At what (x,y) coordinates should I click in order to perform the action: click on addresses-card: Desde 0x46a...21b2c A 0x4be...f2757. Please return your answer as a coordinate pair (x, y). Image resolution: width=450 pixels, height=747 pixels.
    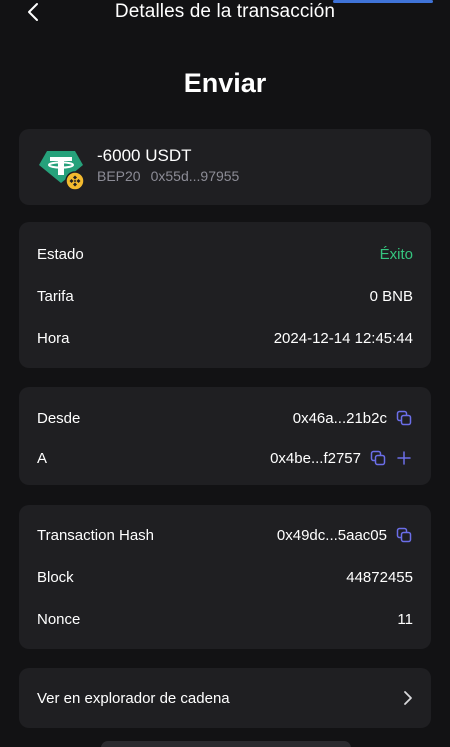
    Looking at the image, I should click on (225, 436).